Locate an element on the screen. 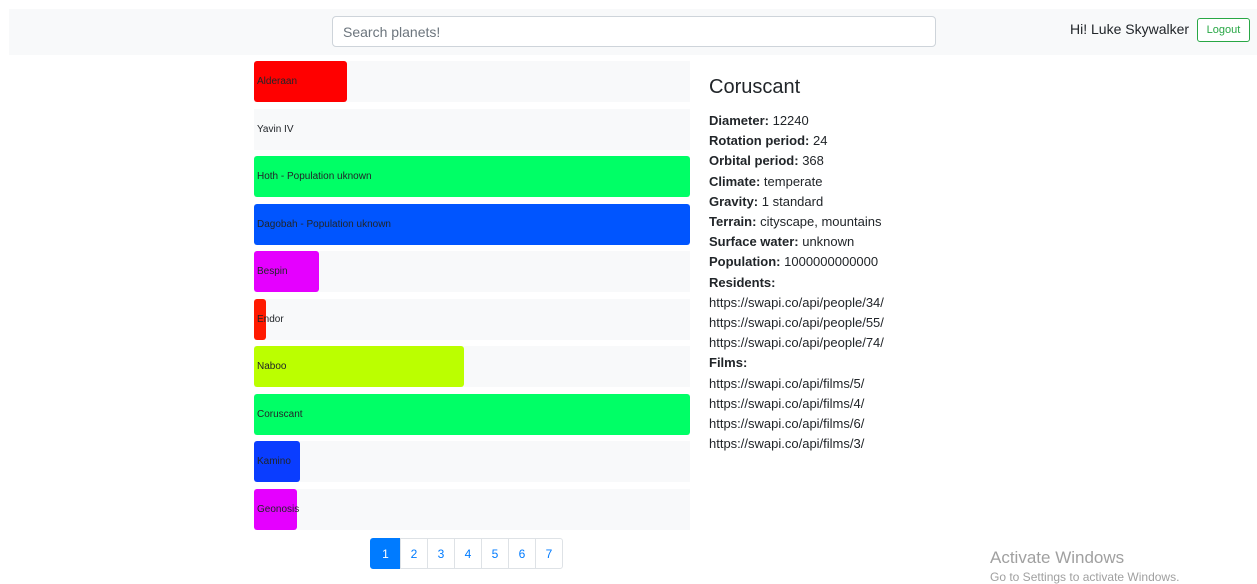 Image resolution: width=1257 pixels, height=584 pixels. planet-row: Yavin IV is located at coordinates (472, 129).